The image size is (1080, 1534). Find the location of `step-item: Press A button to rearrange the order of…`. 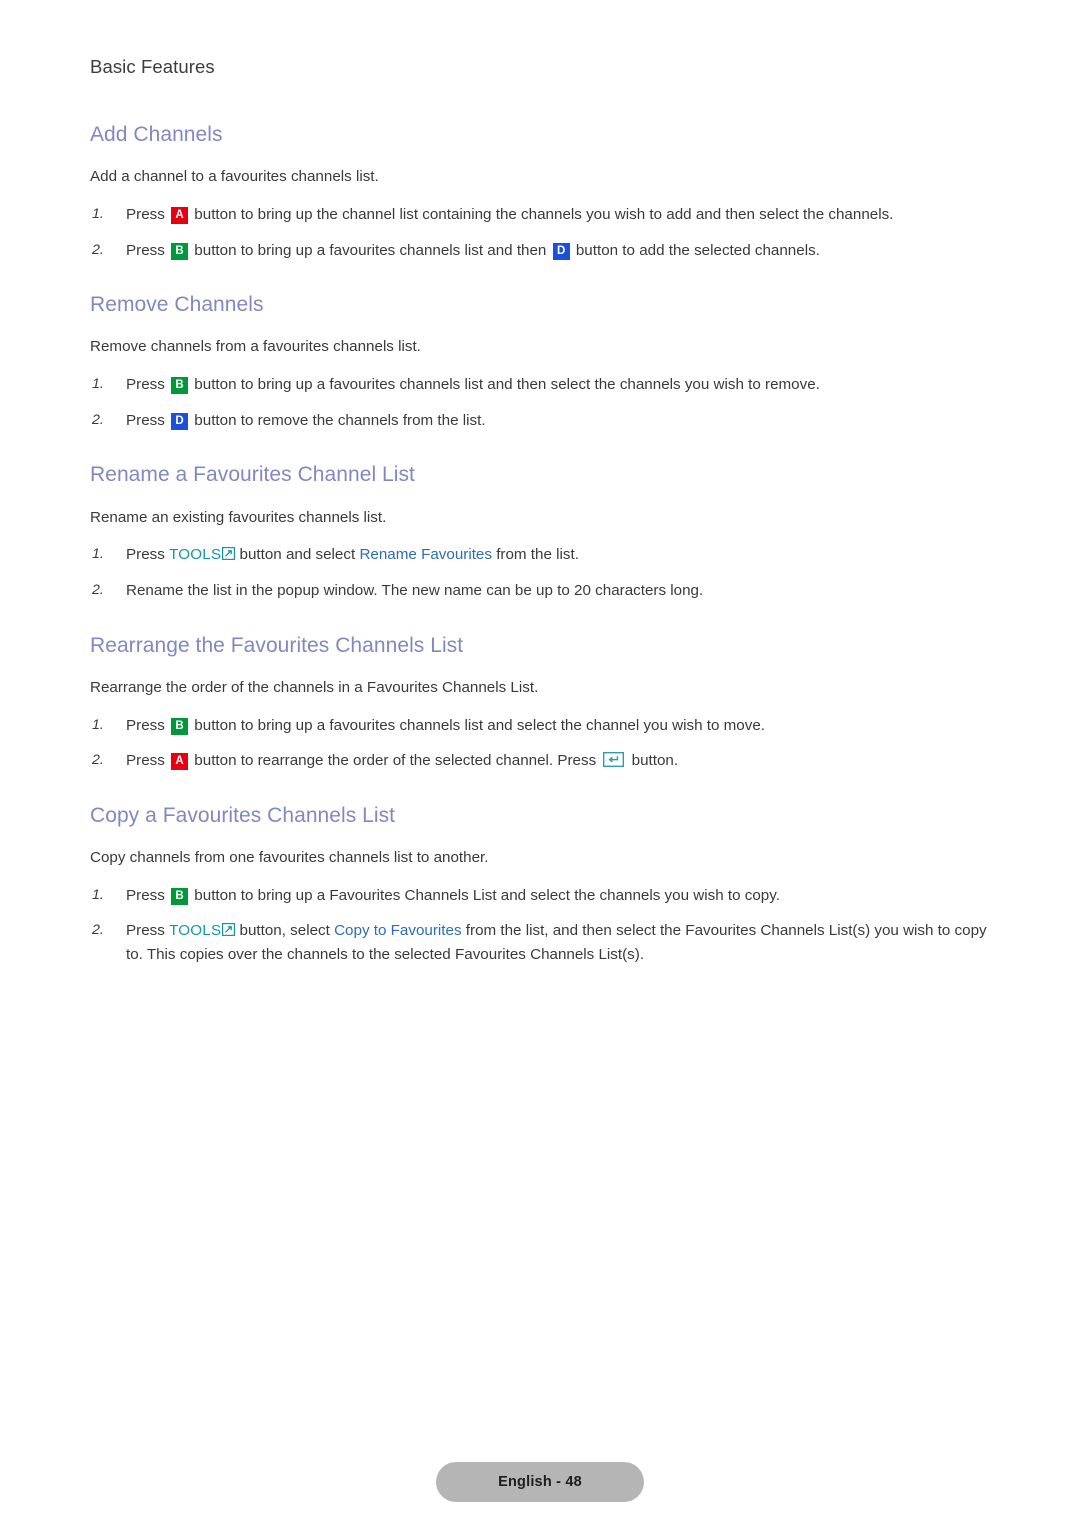

step-item: Press A button to rearrange the order of… is located at coordinates (540, 761).